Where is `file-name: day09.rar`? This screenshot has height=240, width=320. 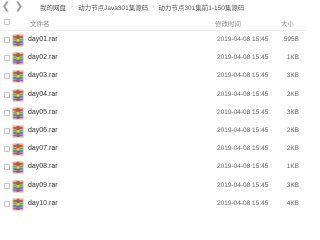 file-name: day09.rar is located at coordinates (43, 185).